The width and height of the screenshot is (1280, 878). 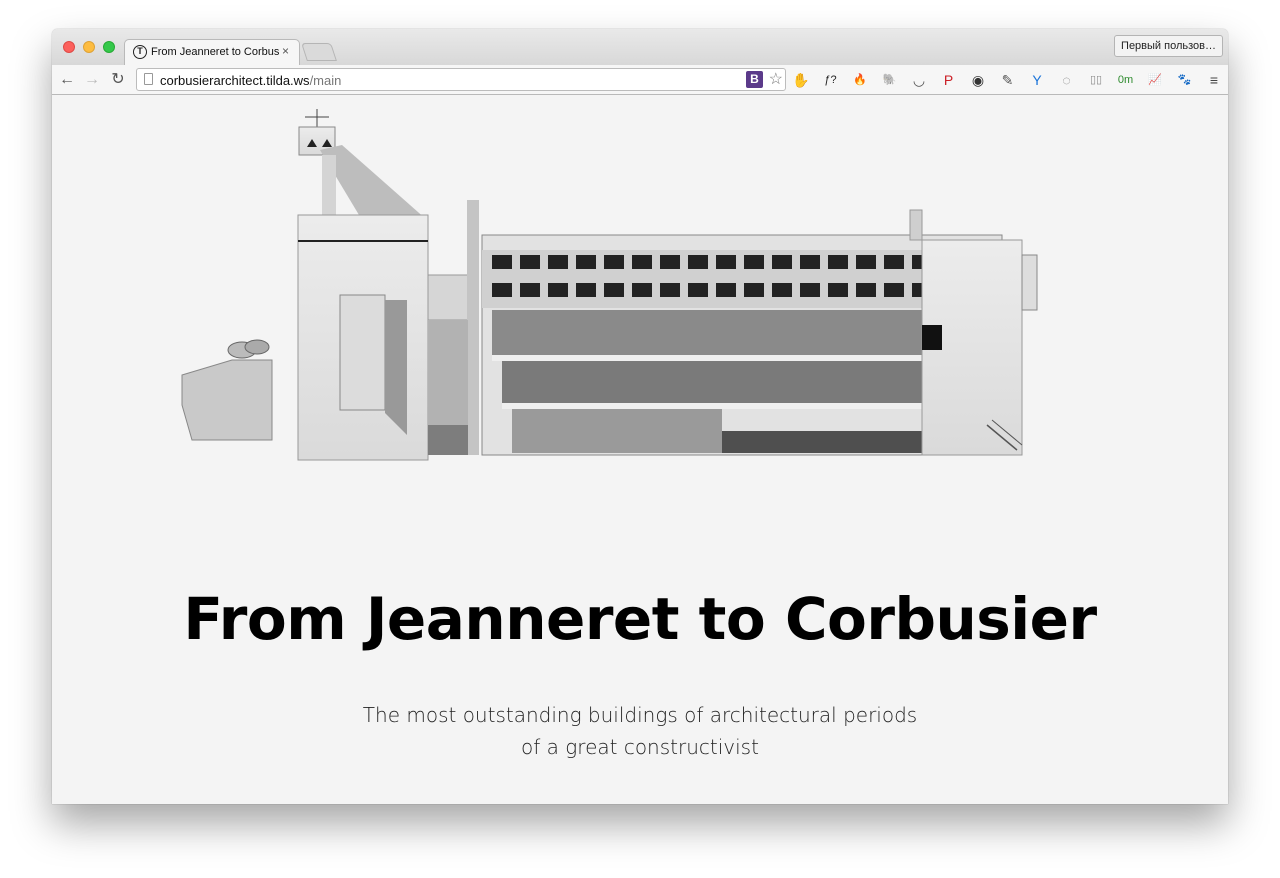 I want to click on font-finder-icon: ƒ?, so click(x=831, y=80).